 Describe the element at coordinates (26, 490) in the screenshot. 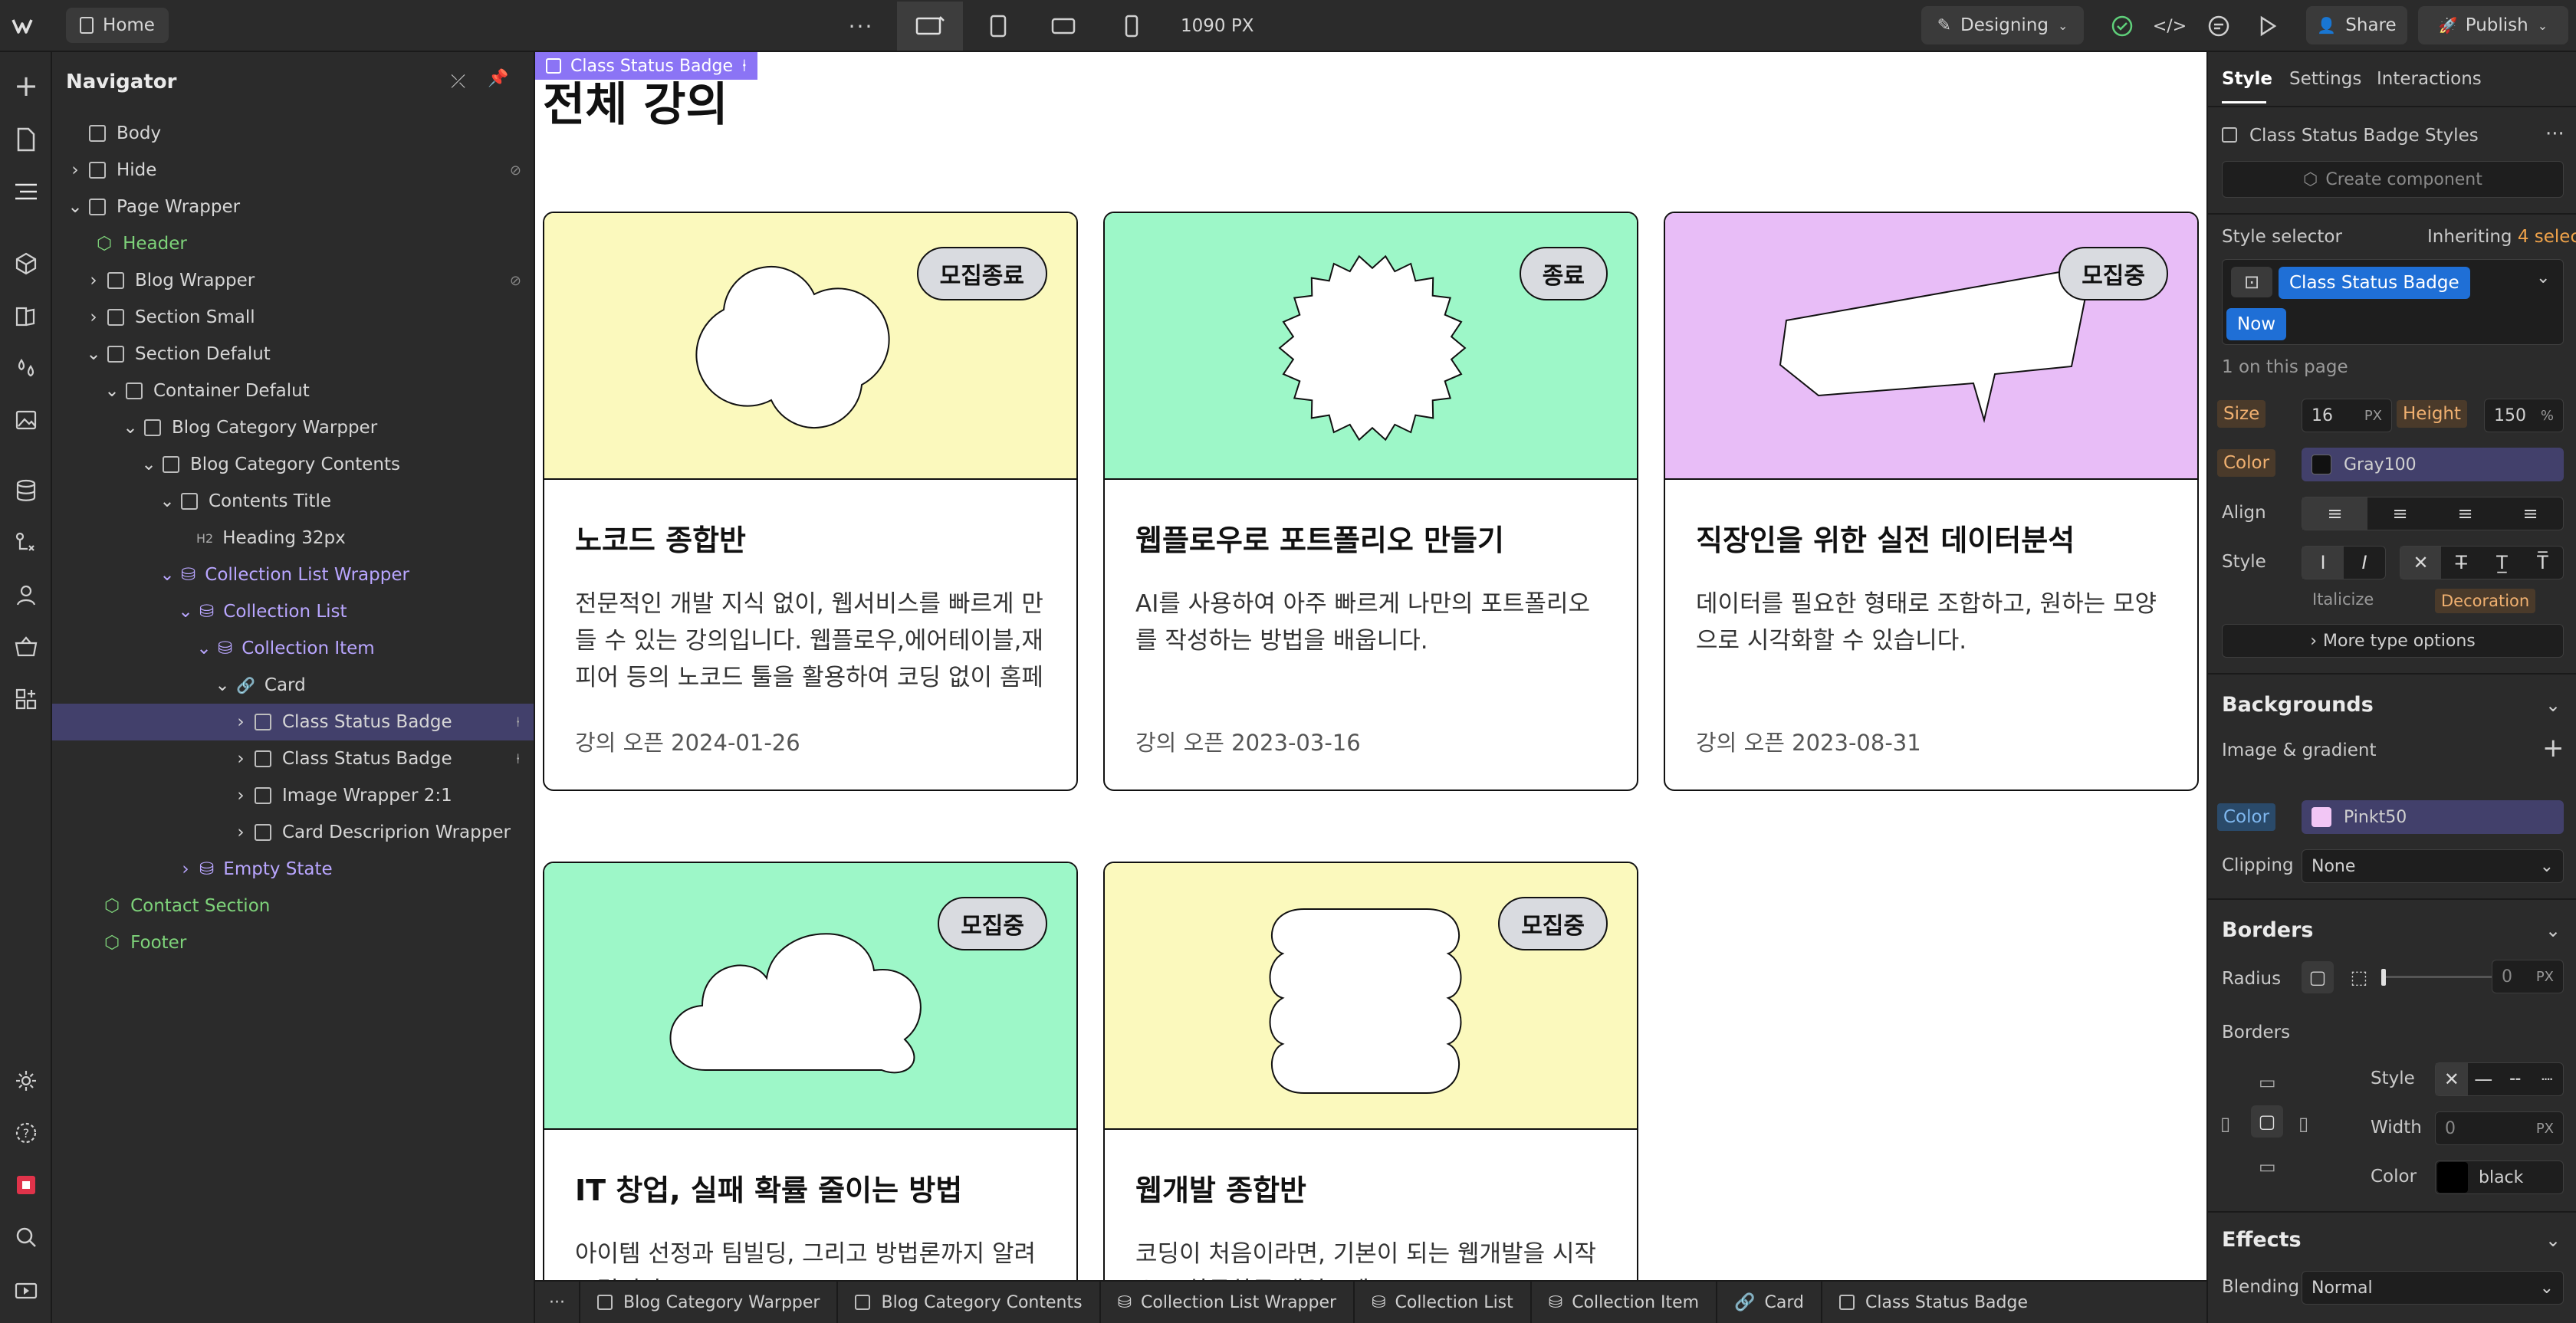

I see `cms-database-icon` at that location.